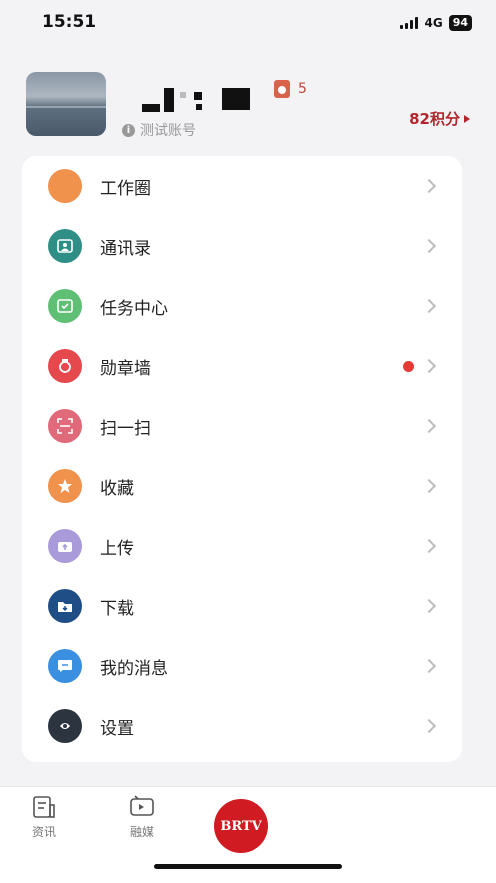 Image resolution: width=496 pixels, height=883 pixels. I want to click on menu-item-upload: 上传, so click(242, 546).